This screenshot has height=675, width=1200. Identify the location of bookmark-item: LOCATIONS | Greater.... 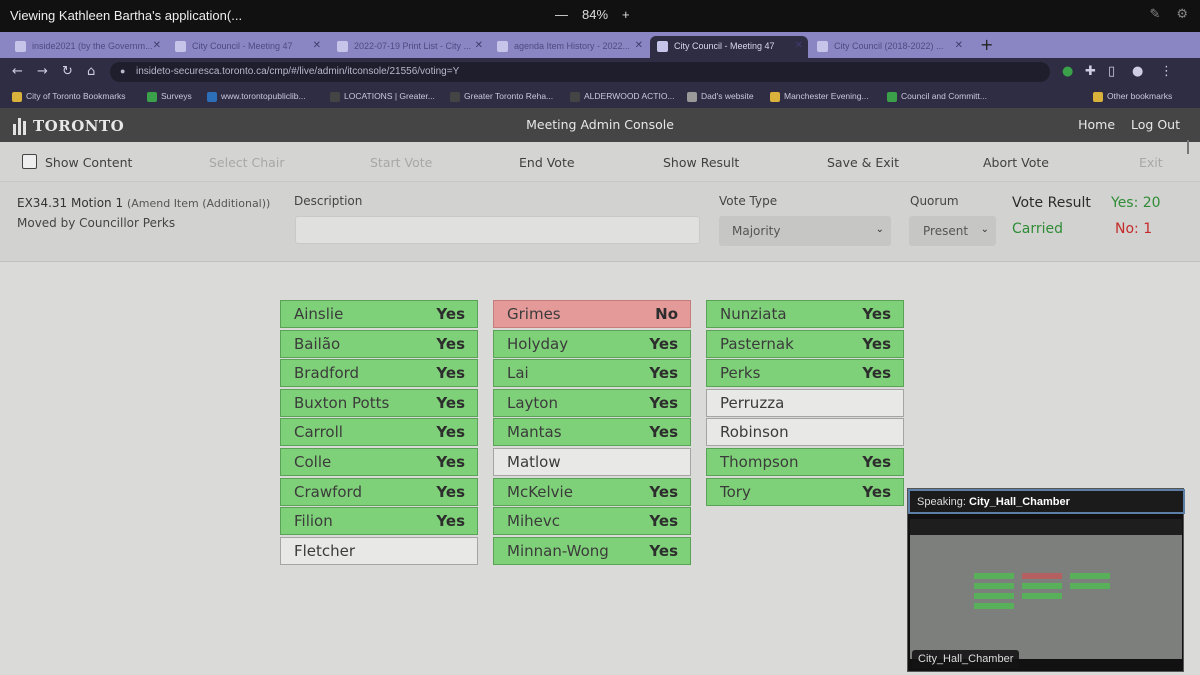
(382, 96).